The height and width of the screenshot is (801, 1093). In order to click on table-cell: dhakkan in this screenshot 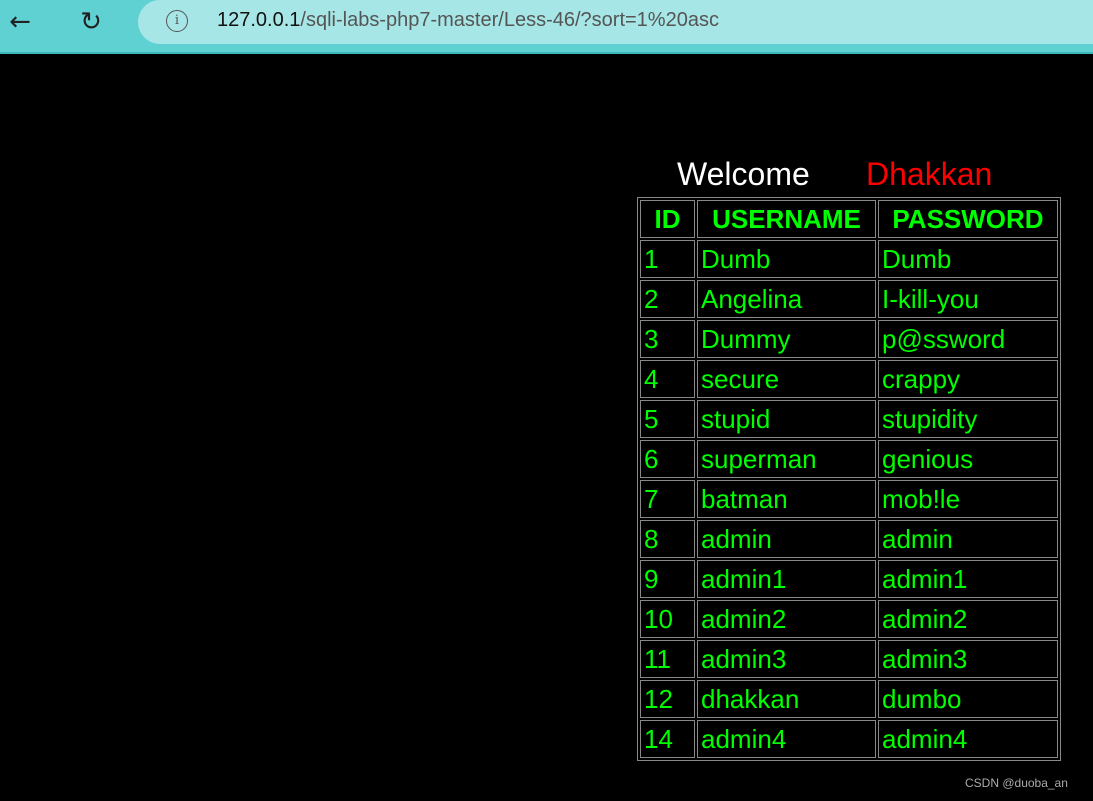, I will do `click(786, 699)`.